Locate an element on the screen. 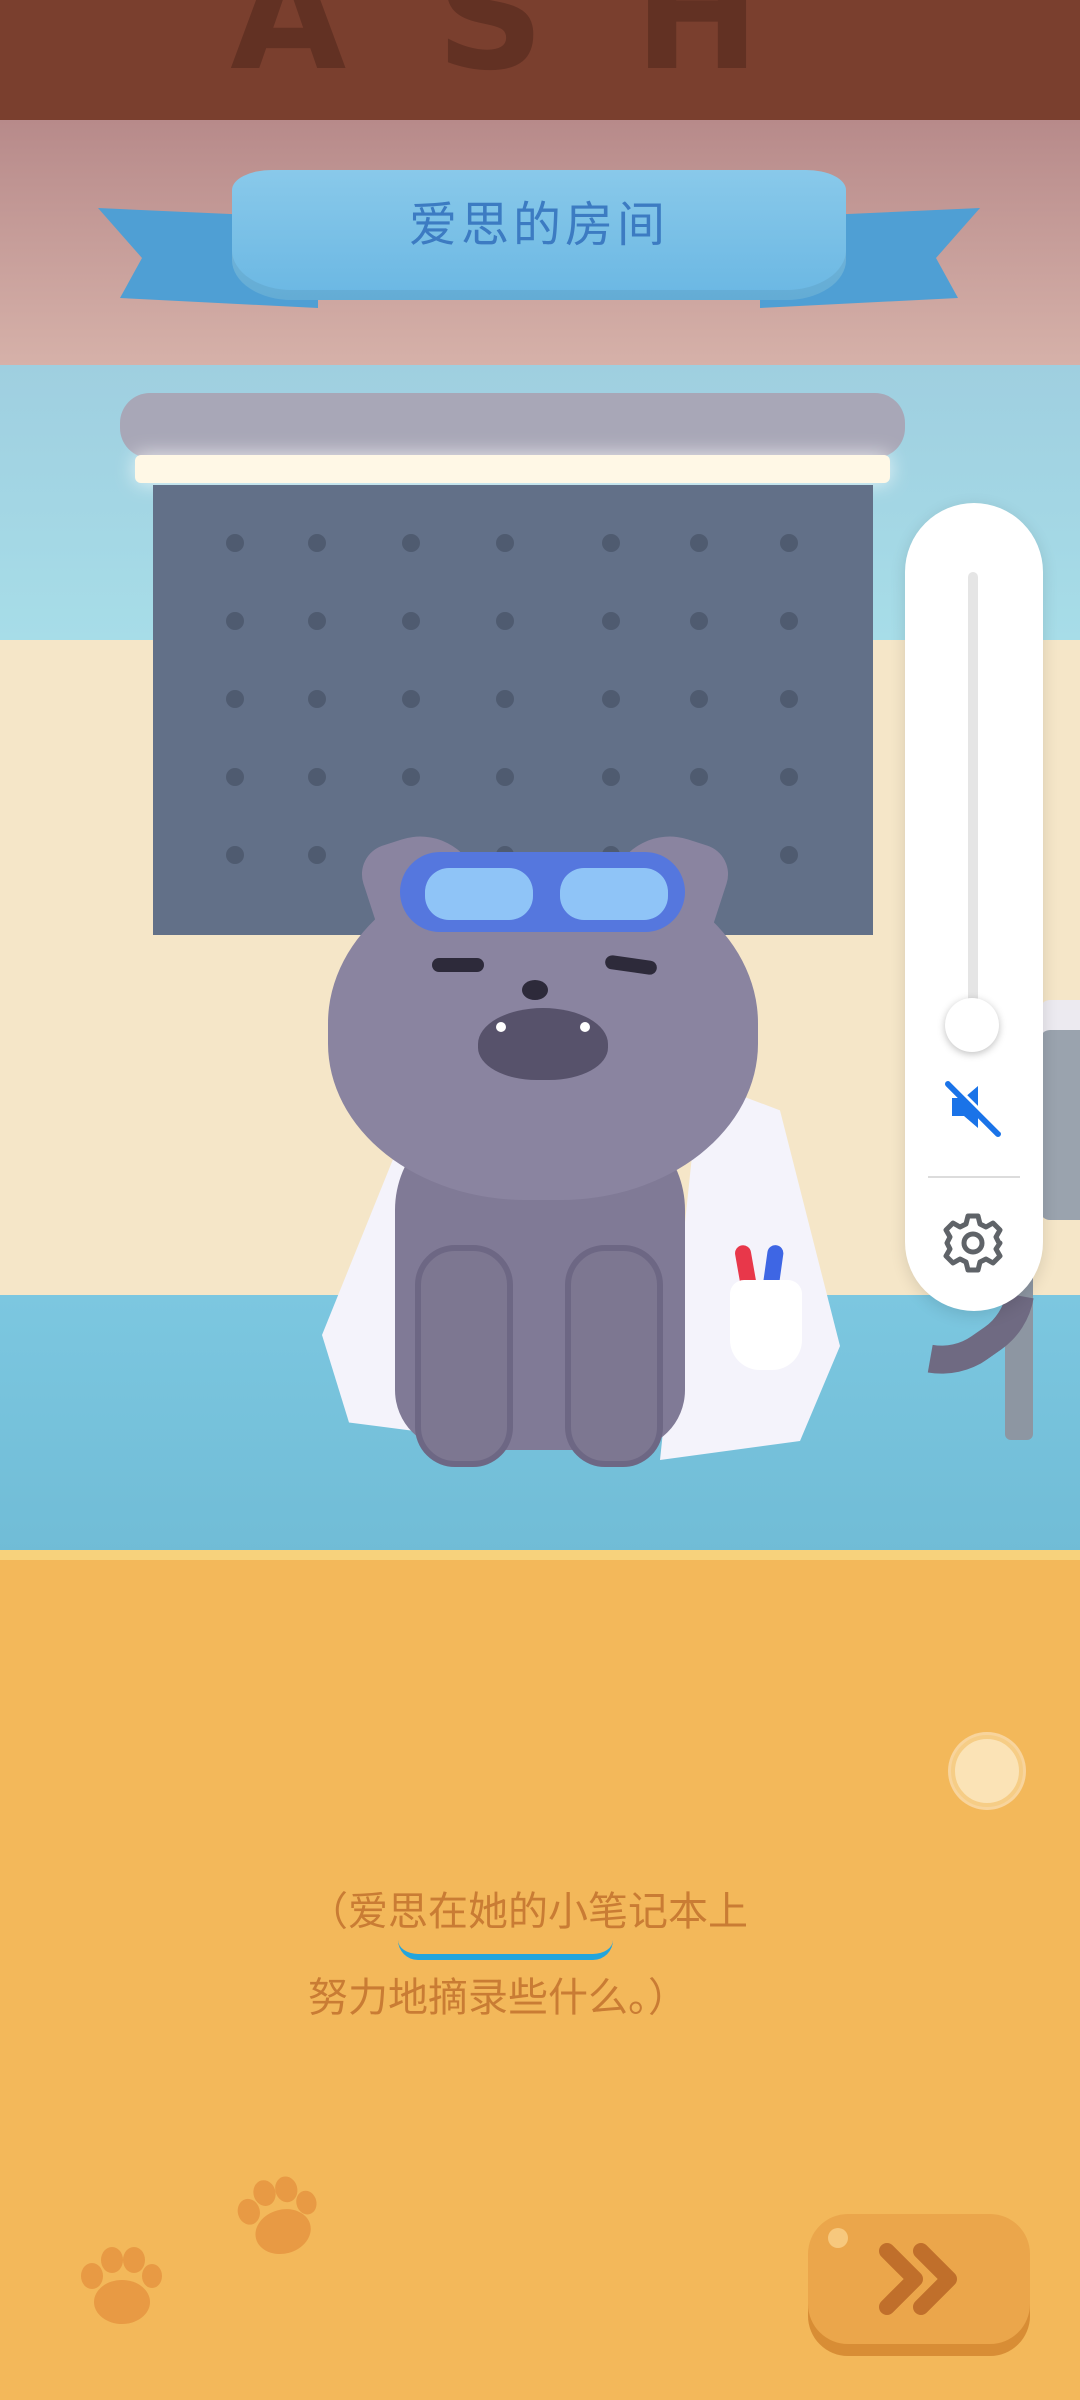 This screenshot has width=1080, height=2400. next-button-highlight is located at coordinates (838, 2238).